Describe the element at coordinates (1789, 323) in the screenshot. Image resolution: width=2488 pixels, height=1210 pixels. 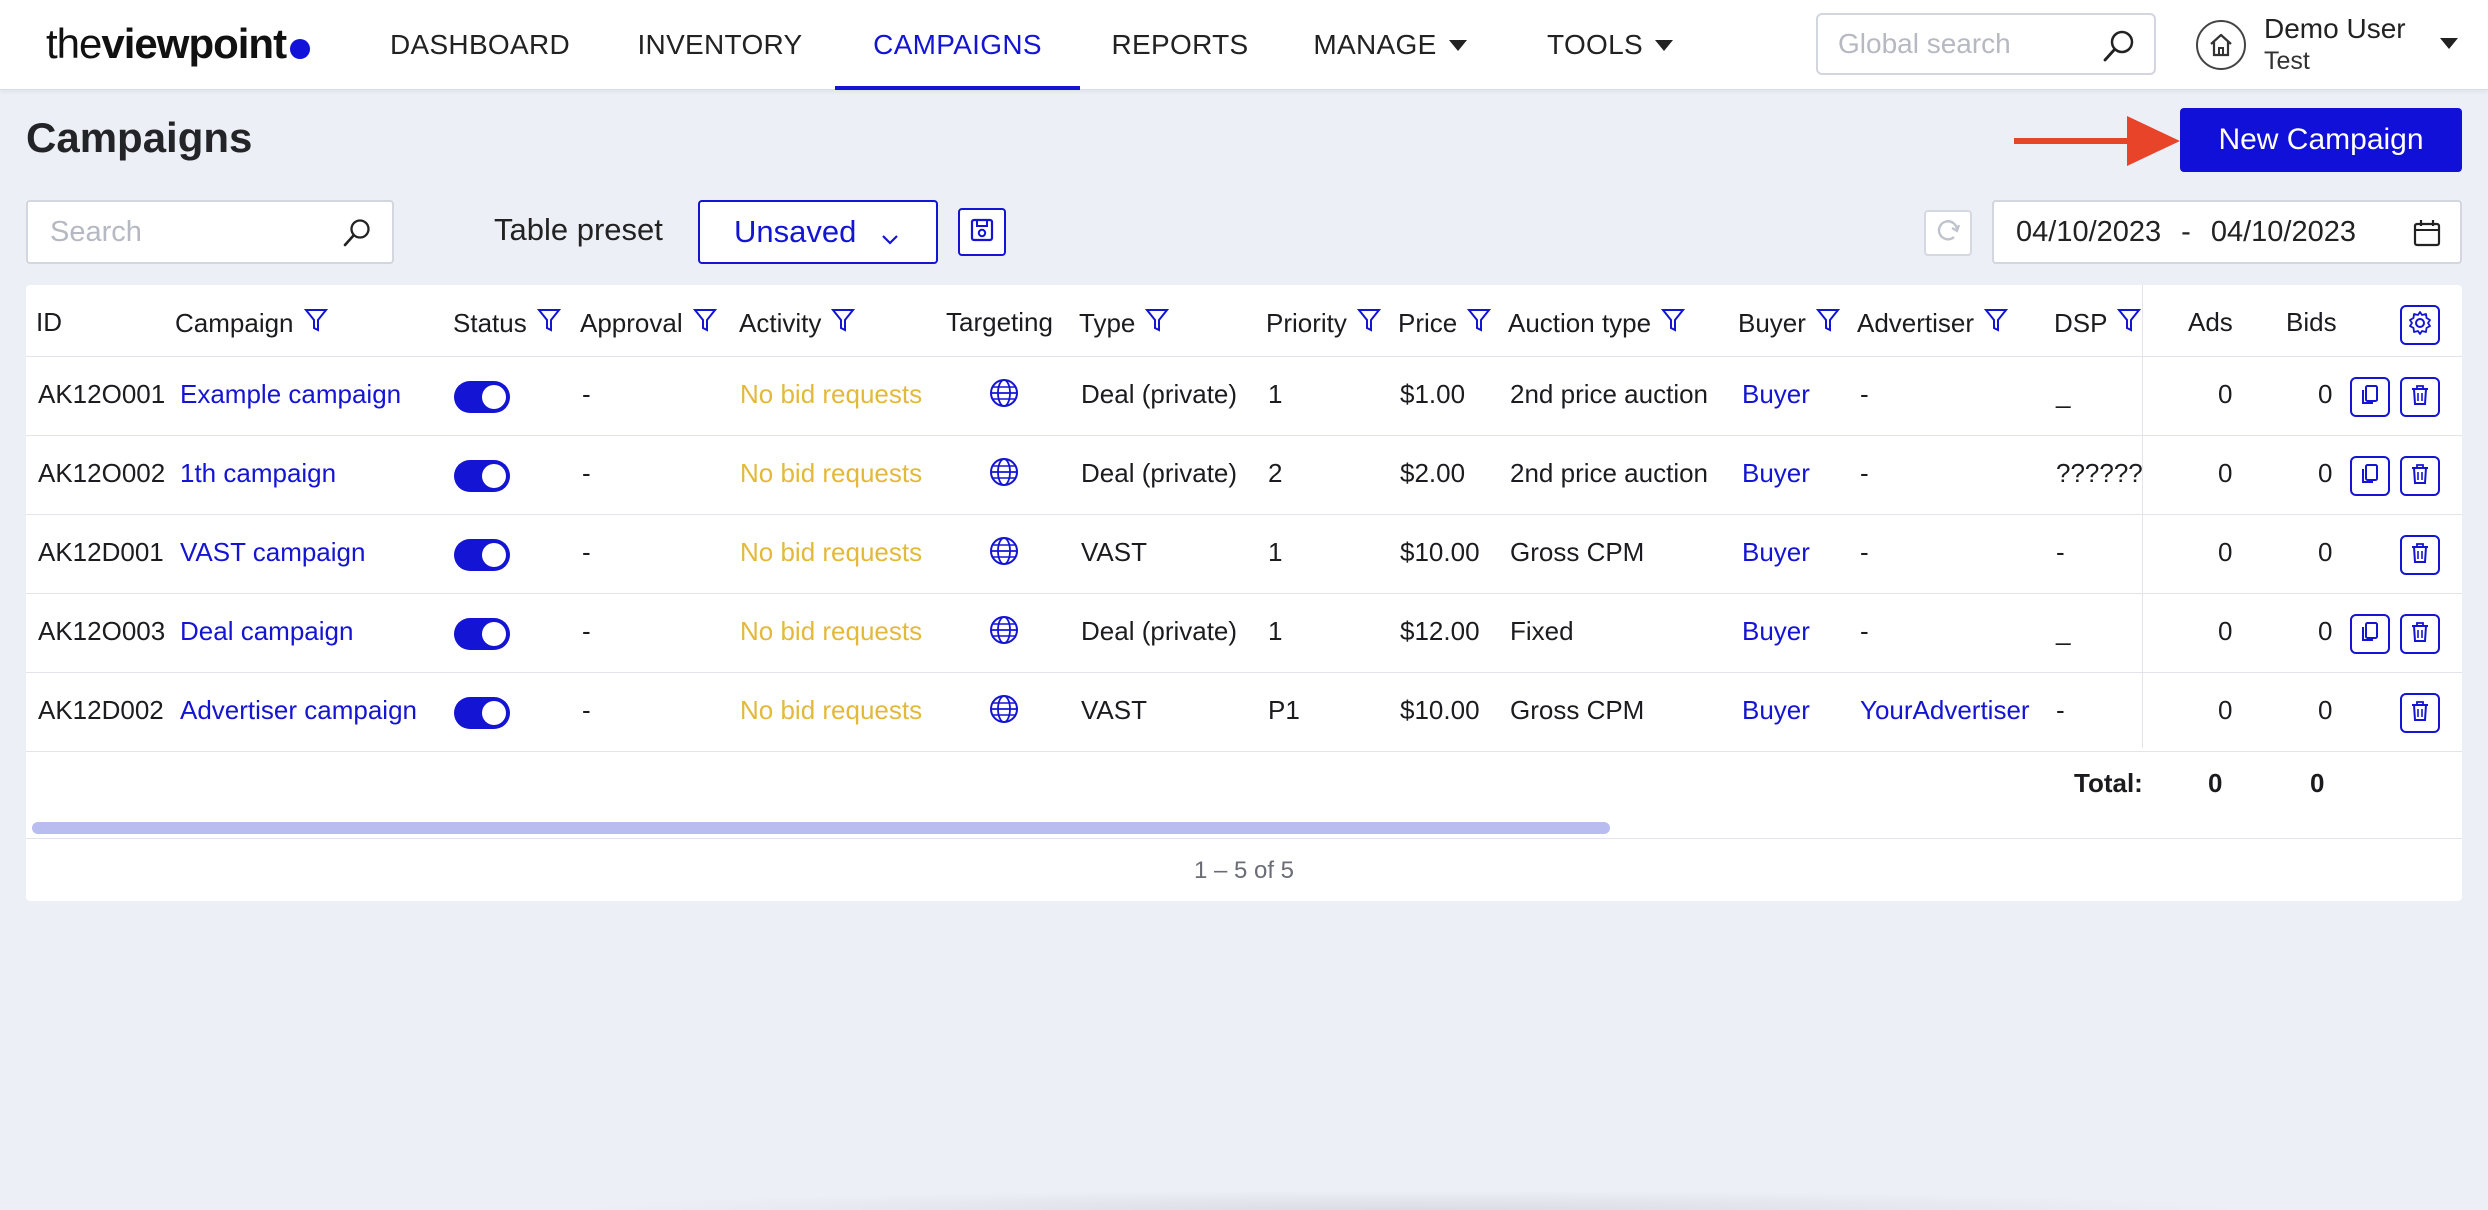
I see `header-buyer: Buyer` at that location.